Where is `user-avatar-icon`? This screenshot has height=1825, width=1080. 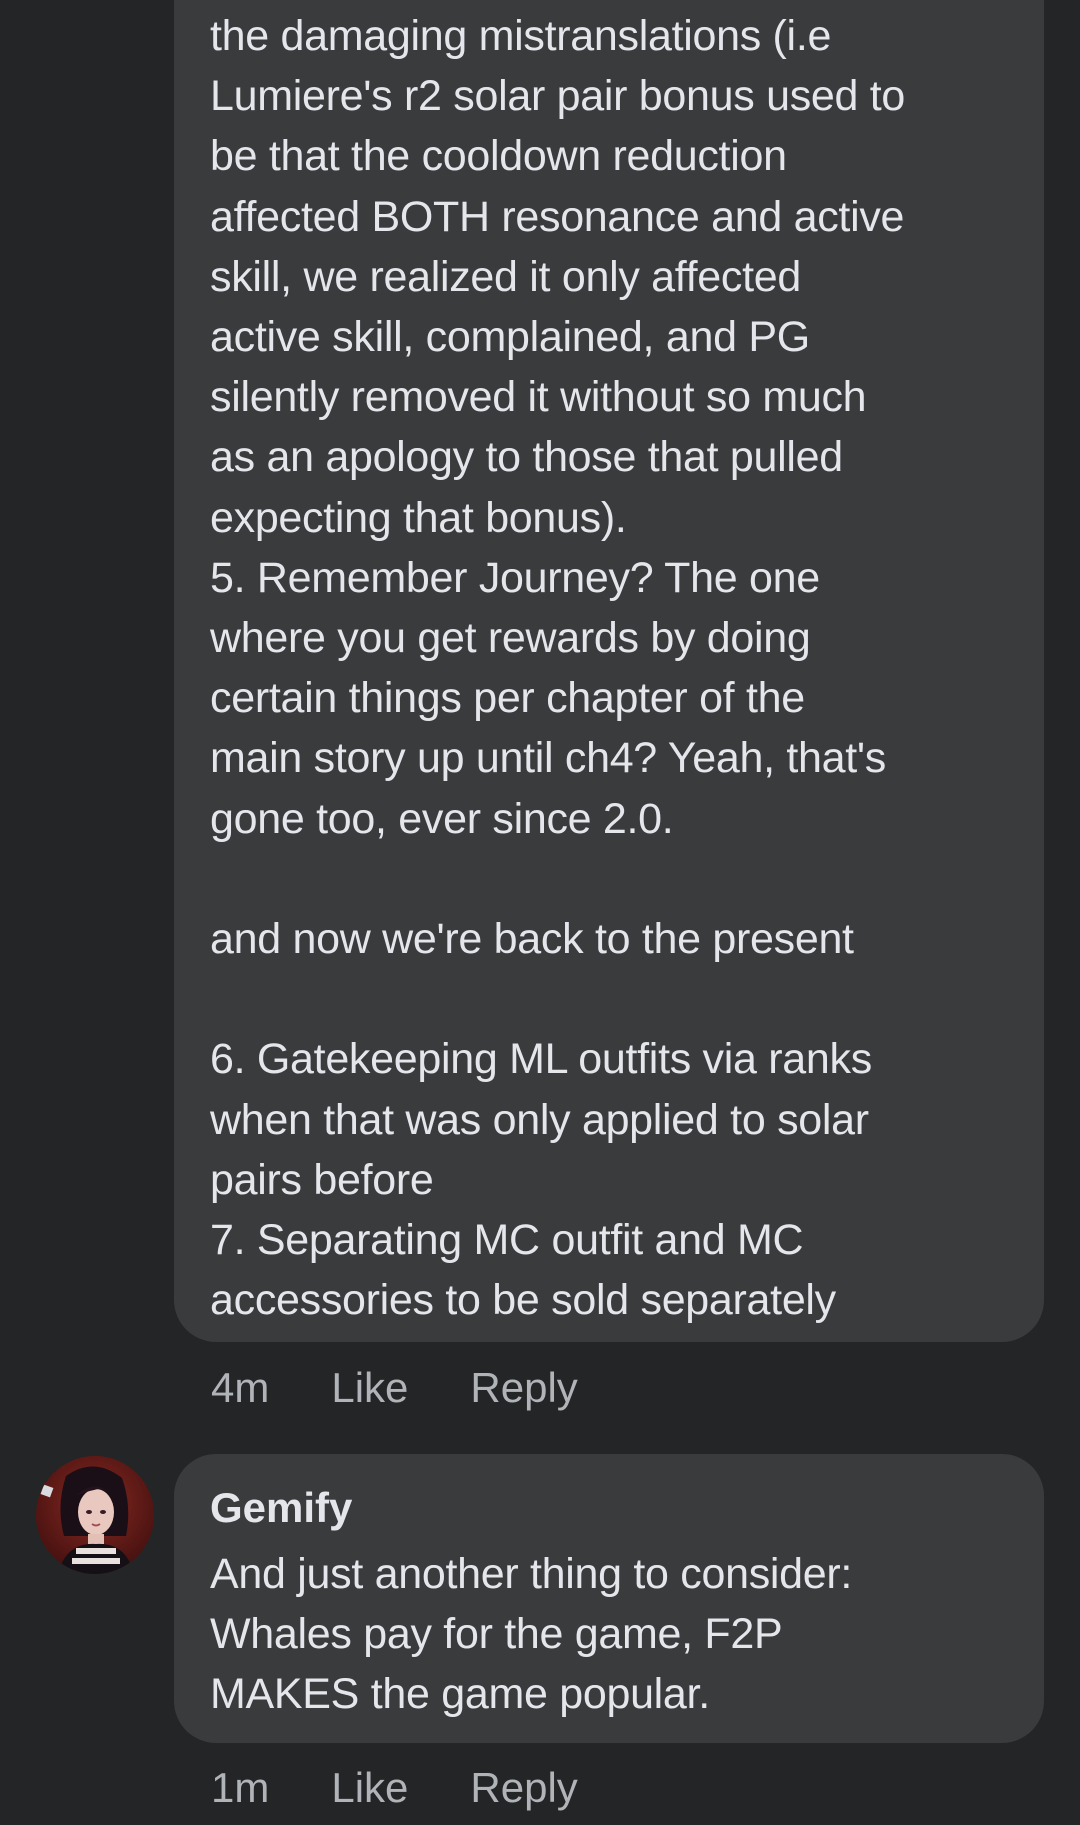 user-avatar-icon is located at coordinates (95, 1515).